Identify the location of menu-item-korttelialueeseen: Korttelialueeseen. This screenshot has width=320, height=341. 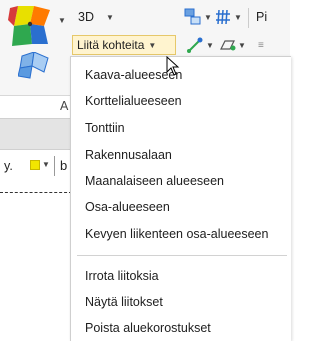
(181, 101).